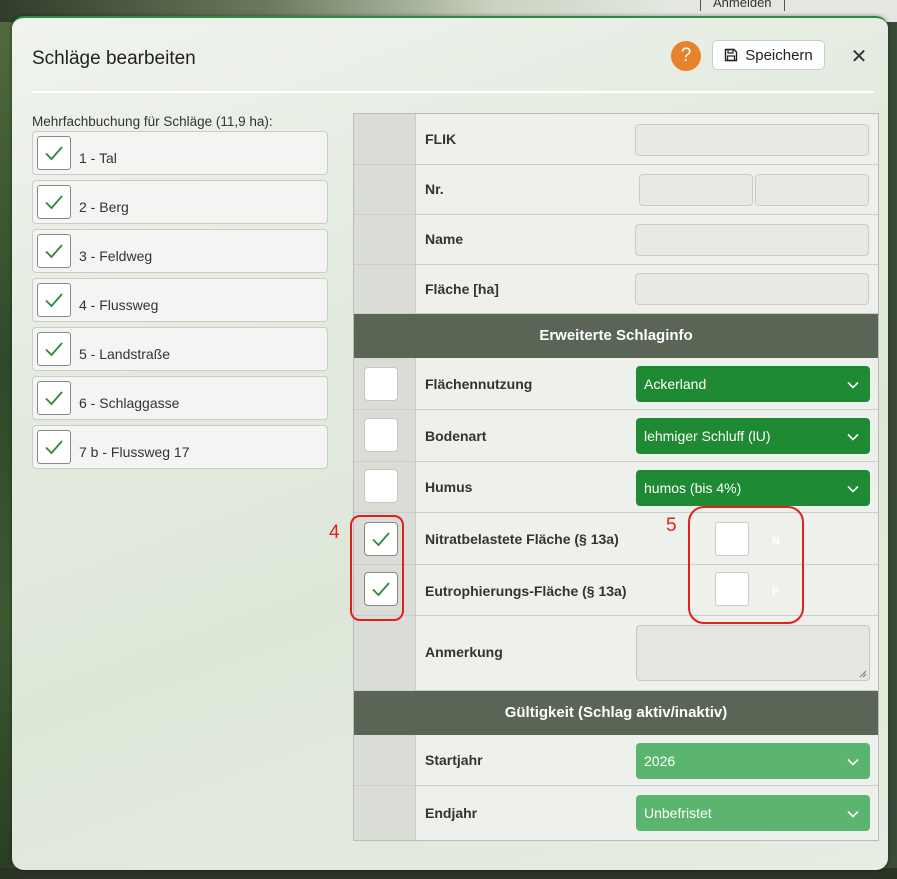 This screenshot has height=879, width=897. I want to click on annotation-label-4: 4, so click(334, 532).